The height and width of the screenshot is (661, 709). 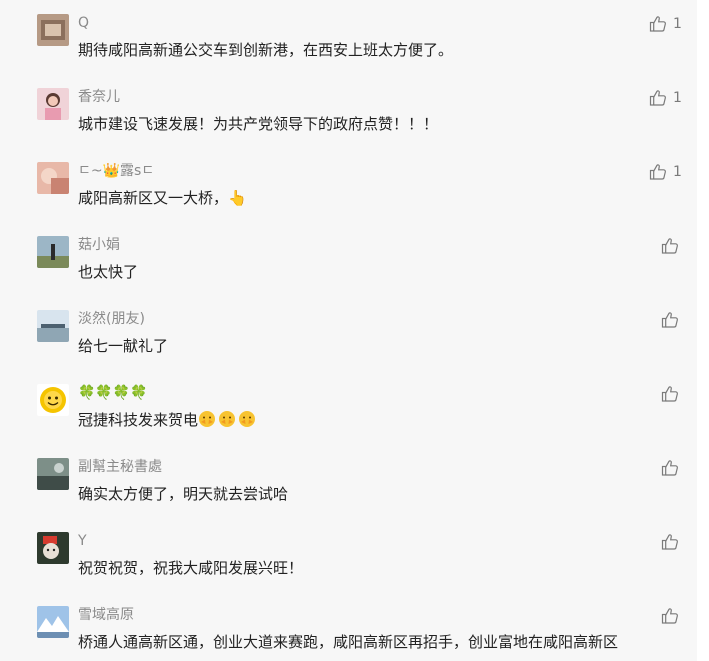 What do you see at coordinates (120, 467) in the screenshot?
I see `nickname: 副幫主秘書處` at bounding box center [120, 467].